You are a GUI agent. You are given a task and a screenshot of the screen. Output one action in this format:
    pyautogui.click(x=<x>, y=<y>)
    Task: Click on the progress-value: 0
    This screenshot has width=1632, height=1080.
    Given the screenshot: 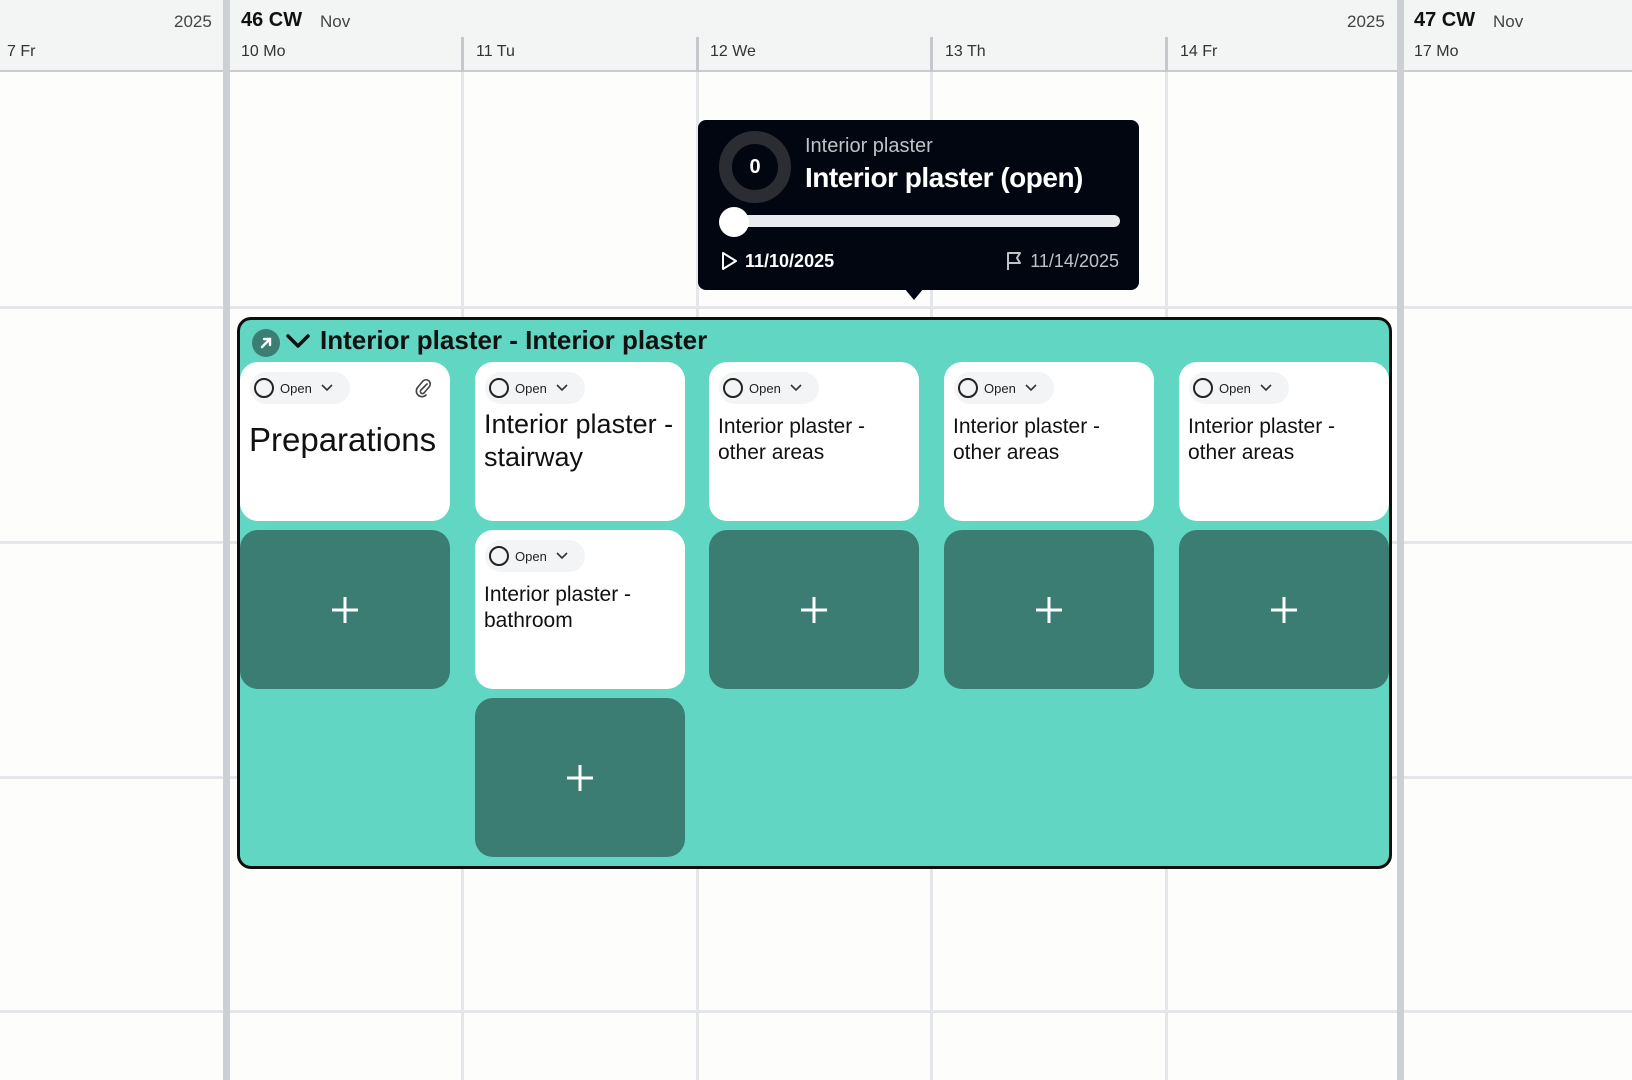 What is the action you would take?
    pyautogui.click(x=755, y=166)
    